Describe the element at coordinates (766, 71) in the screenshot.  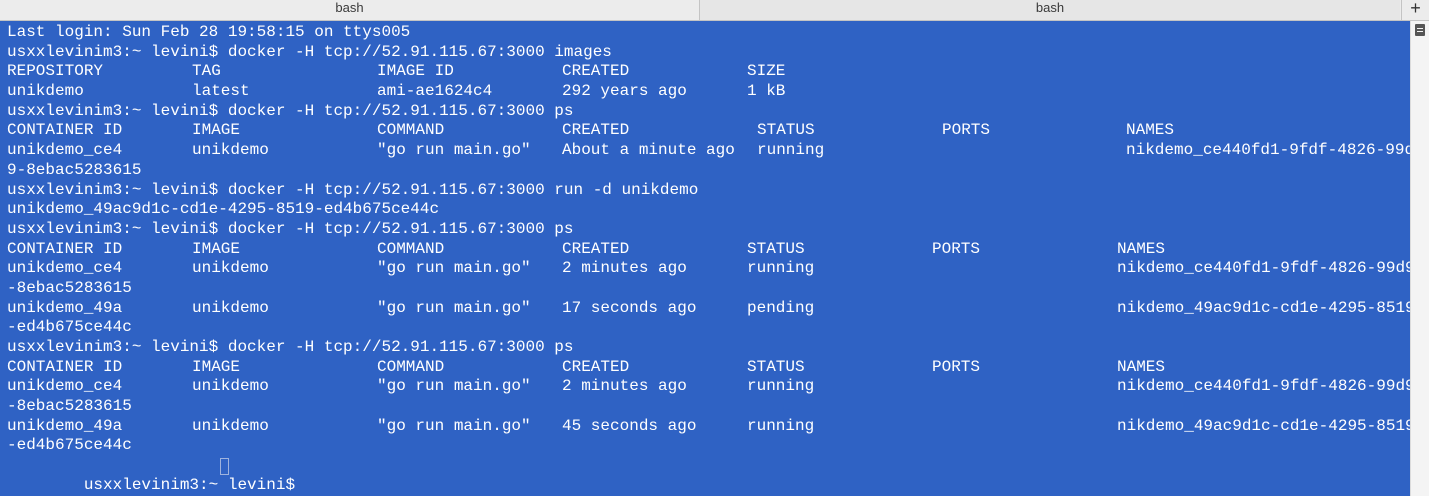
I see `column-header: SIZE` at that location.